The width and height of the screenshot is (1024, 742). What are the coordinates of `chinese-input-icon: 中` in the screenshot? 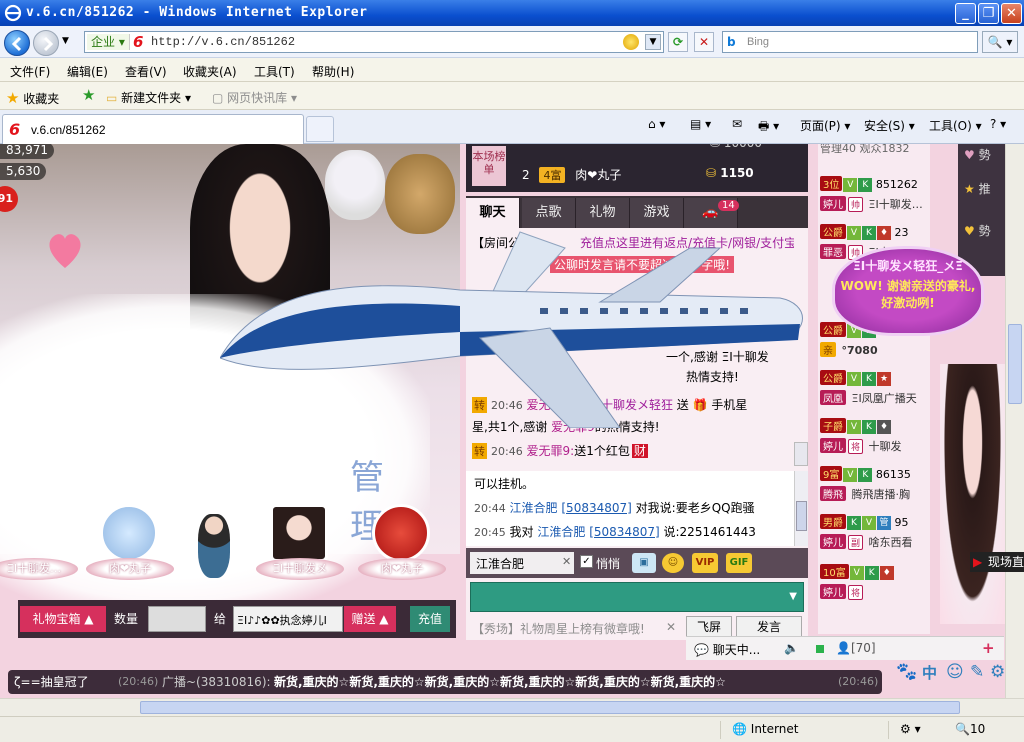 It's located at (929, 672).